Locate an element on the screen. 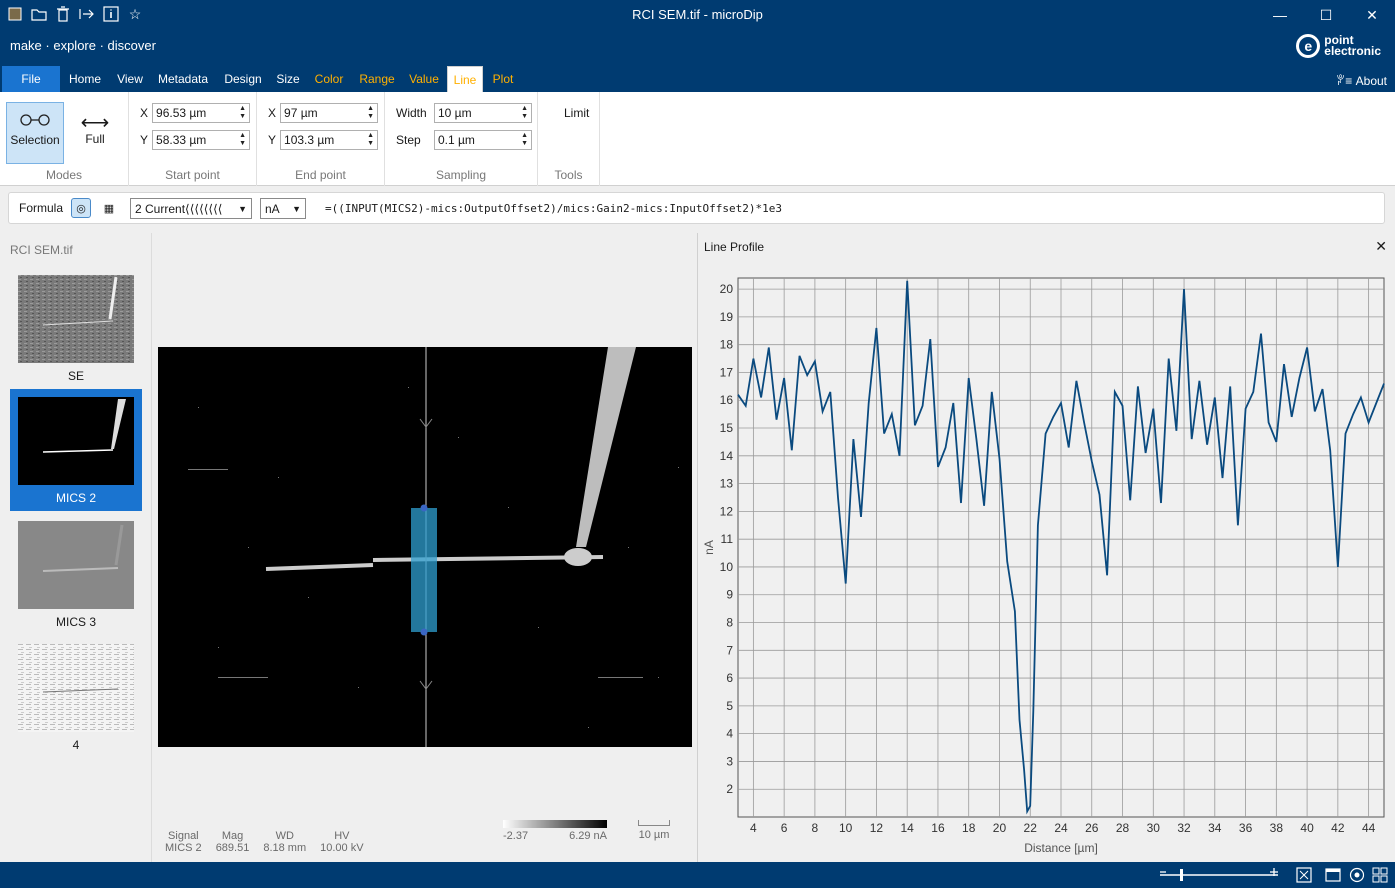  y-tick-label: 20 is located at coordinates (727, 289).